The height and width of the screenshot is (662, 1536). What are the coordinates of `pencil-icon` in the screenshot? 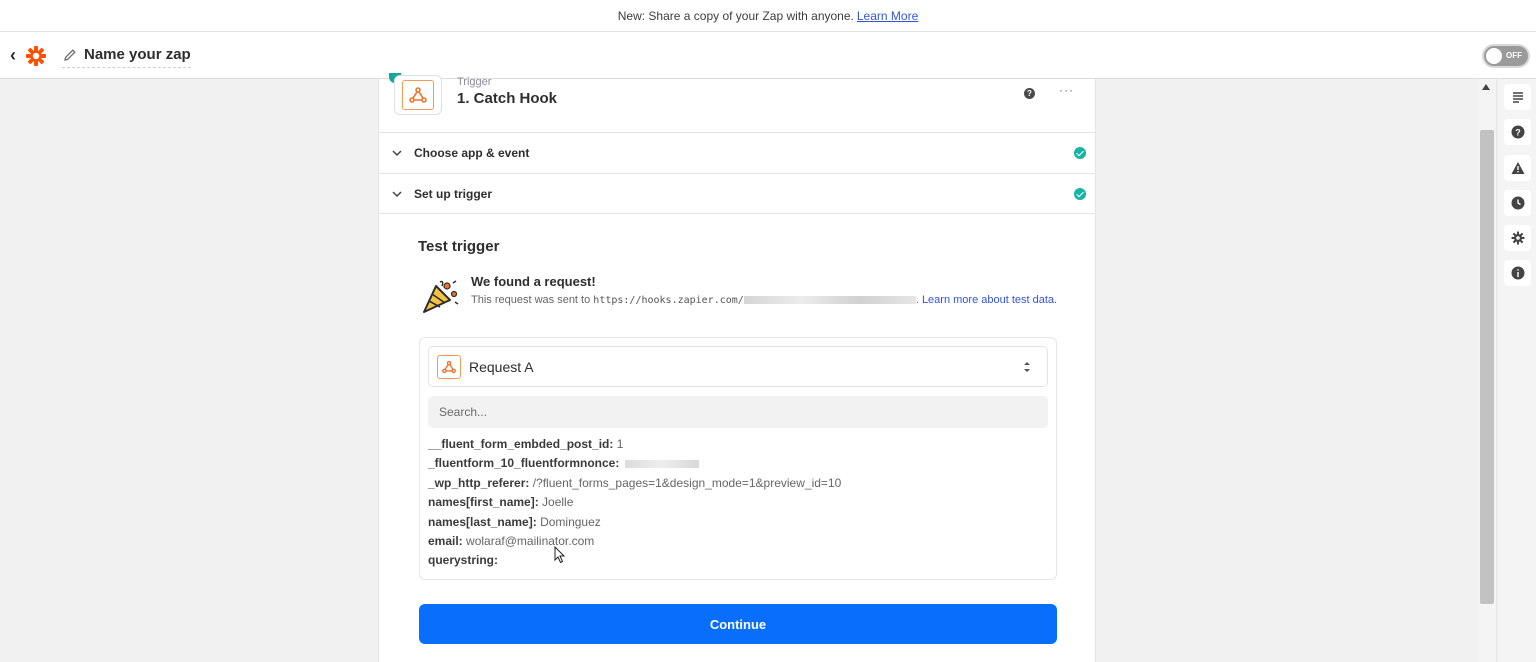 It's located at (70, 54).